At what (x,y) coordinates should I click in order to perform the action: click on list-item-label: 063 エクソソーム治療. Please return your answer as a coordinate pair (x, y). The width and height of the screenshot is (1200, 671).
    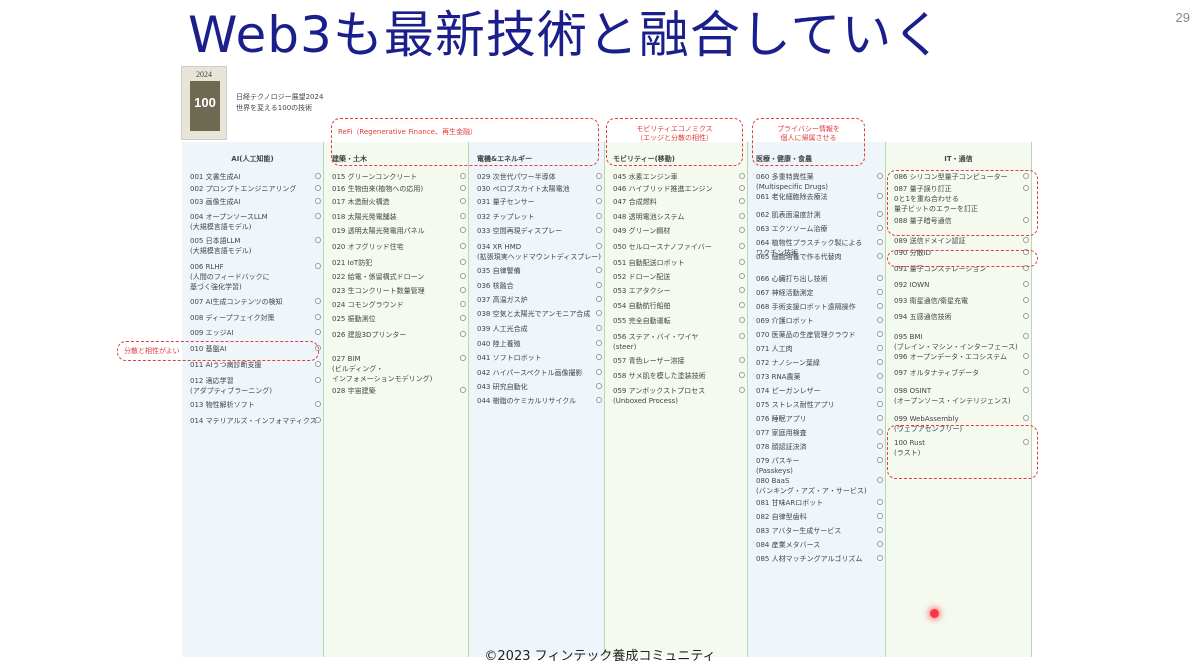
    Looking at the image, I should click on (792, 229).